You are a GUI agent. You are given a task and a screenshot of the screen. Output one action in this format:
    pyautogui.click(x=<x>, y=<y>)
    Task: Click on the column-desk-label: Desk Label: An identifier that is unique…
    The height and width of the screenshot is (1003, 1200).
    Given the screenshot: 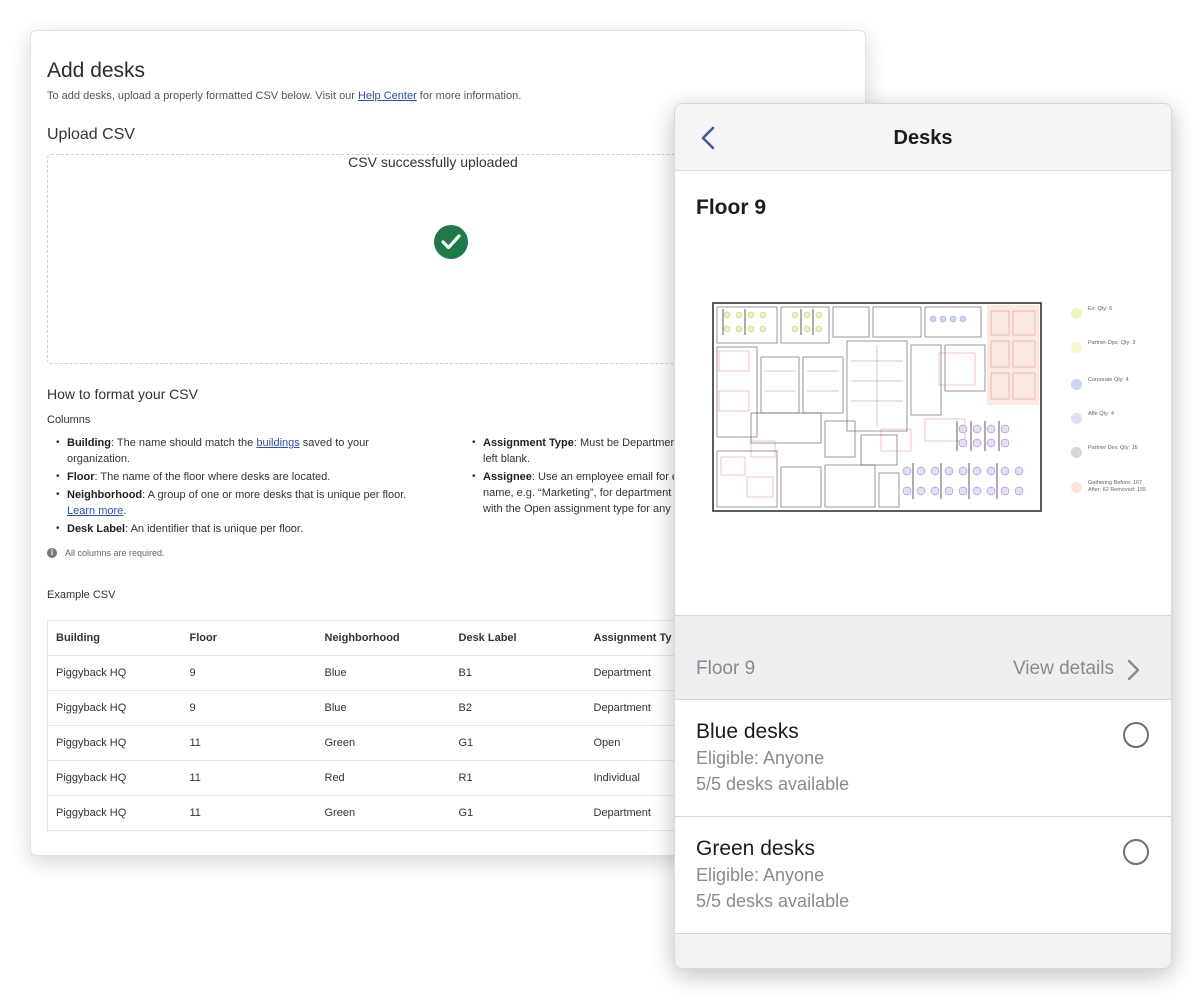 What is the action you would take?
    pyautogui.click(x=241, y=529)
    